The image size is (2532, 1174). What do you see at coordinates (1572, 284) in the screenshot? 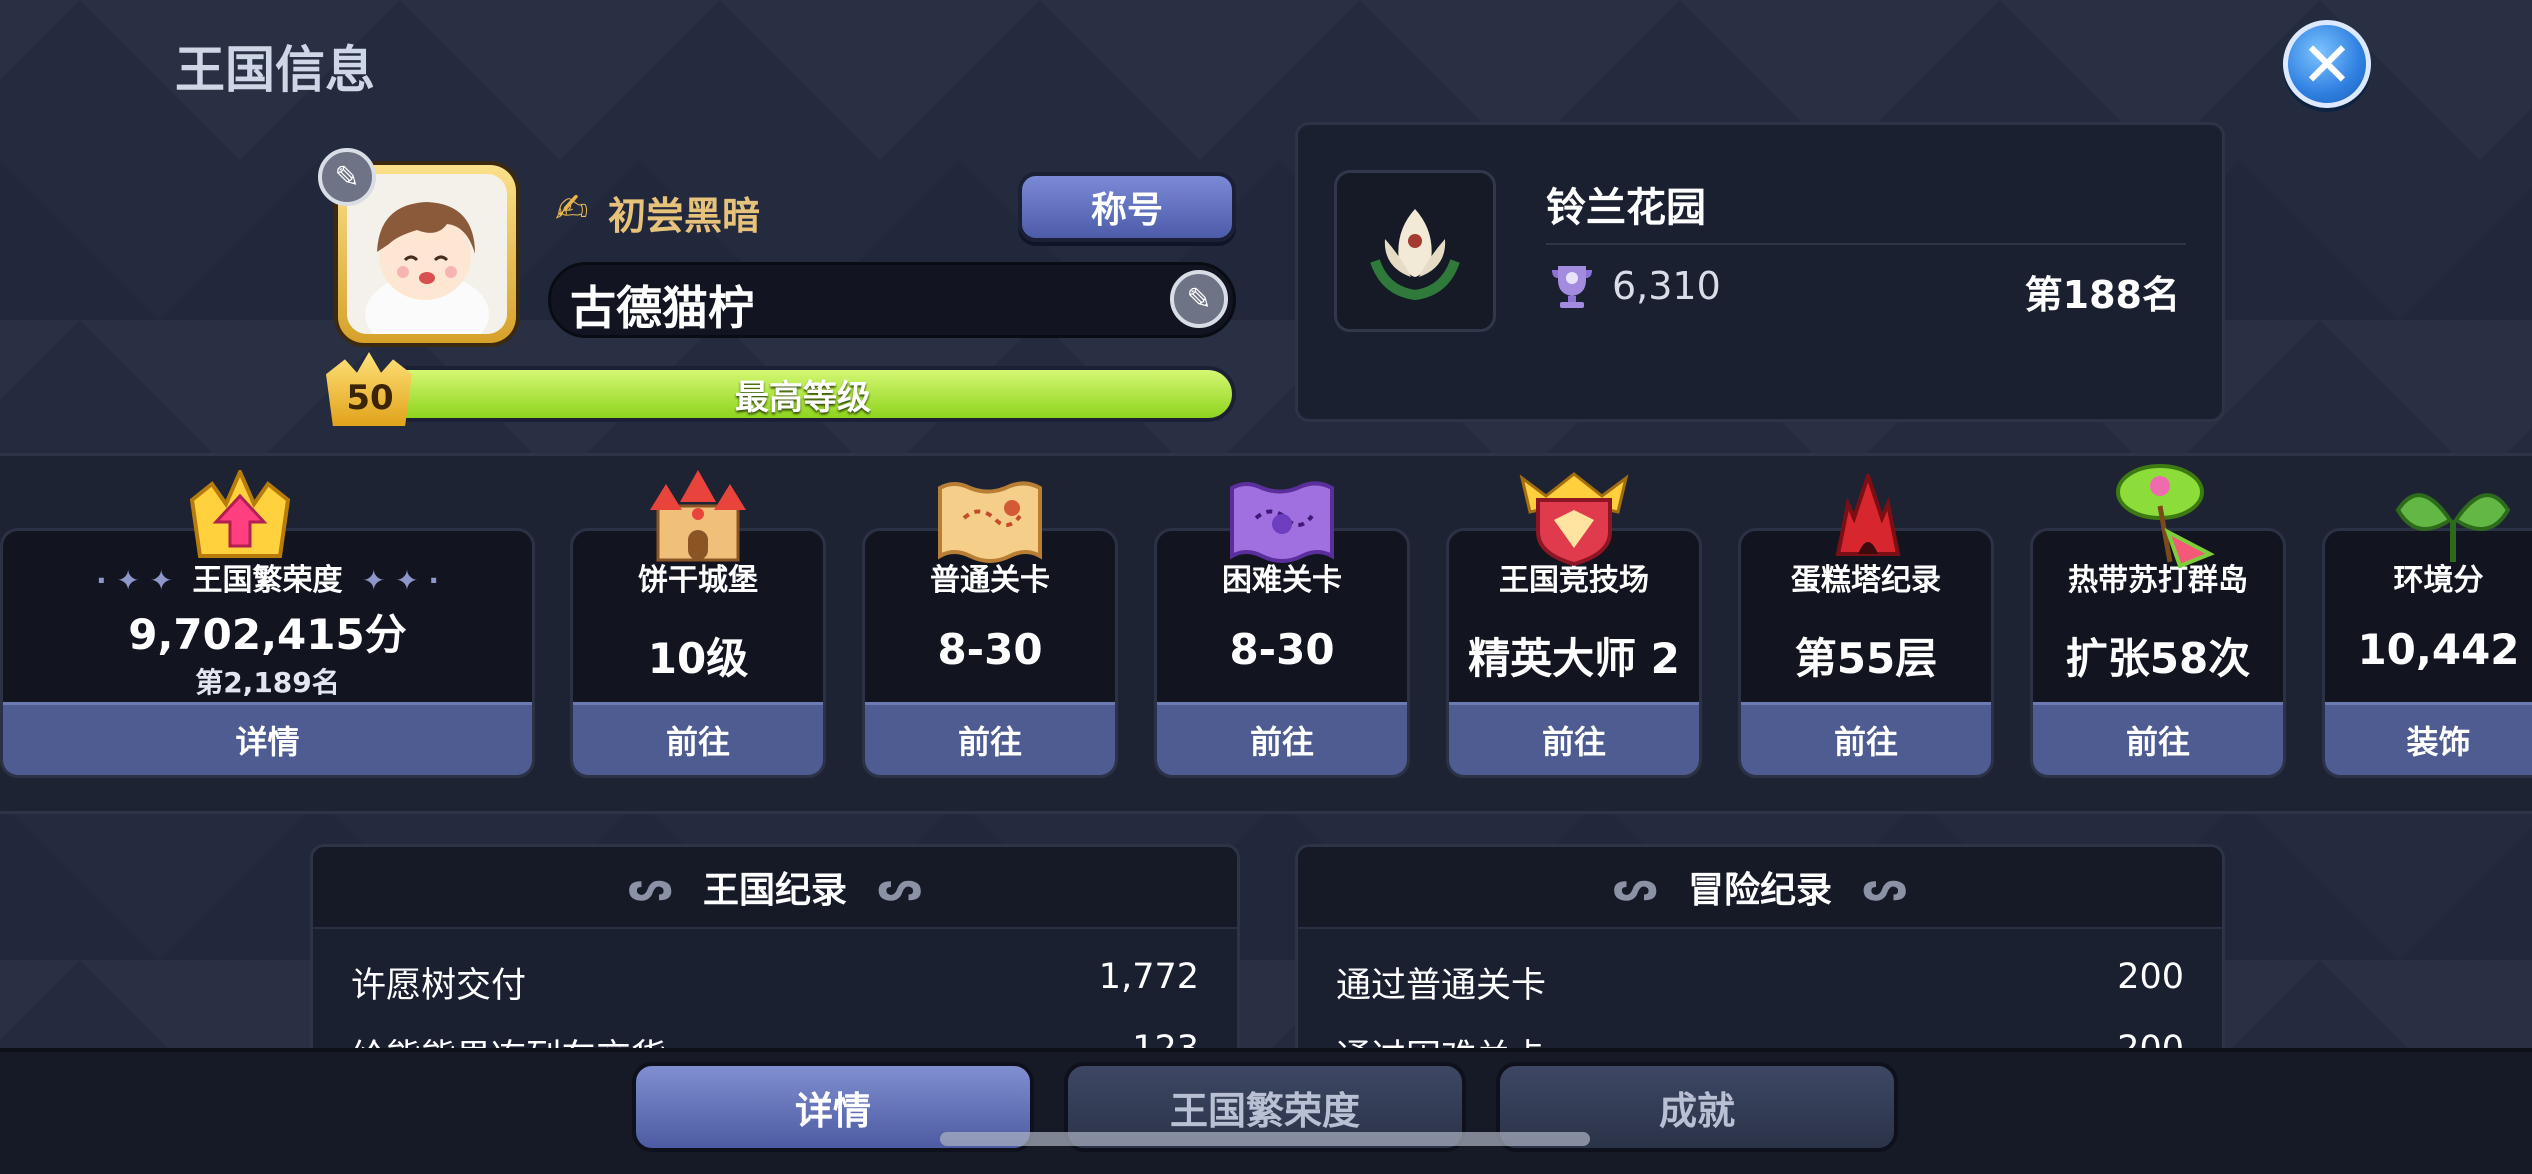
I see `trophy-icon` at bounding box center [1572, 284].